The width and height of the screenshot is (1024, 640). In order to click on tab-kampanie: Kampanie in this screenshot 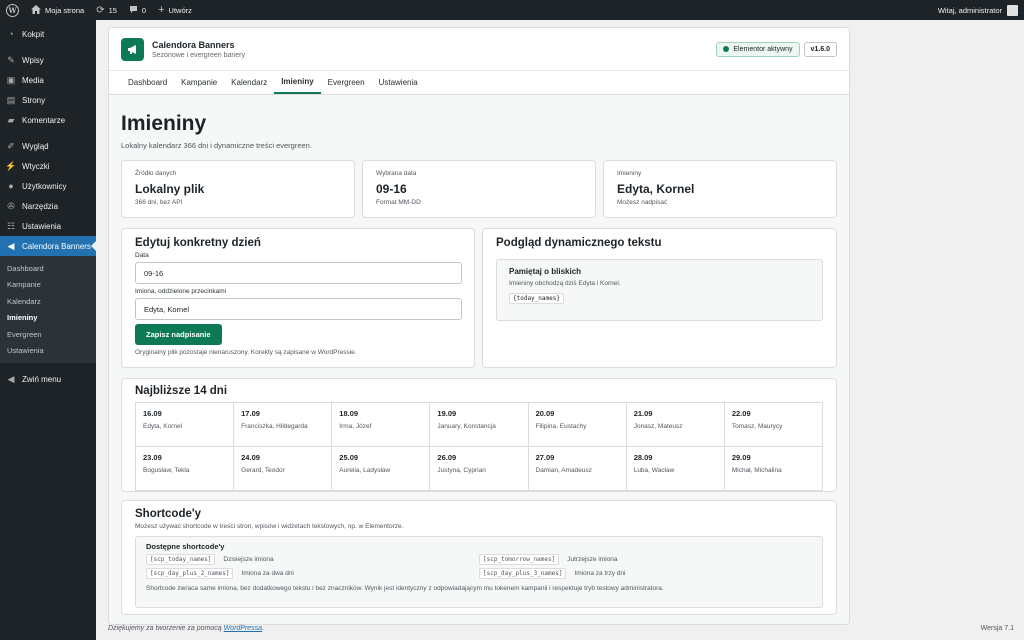, I will do `click(199, 82)`.